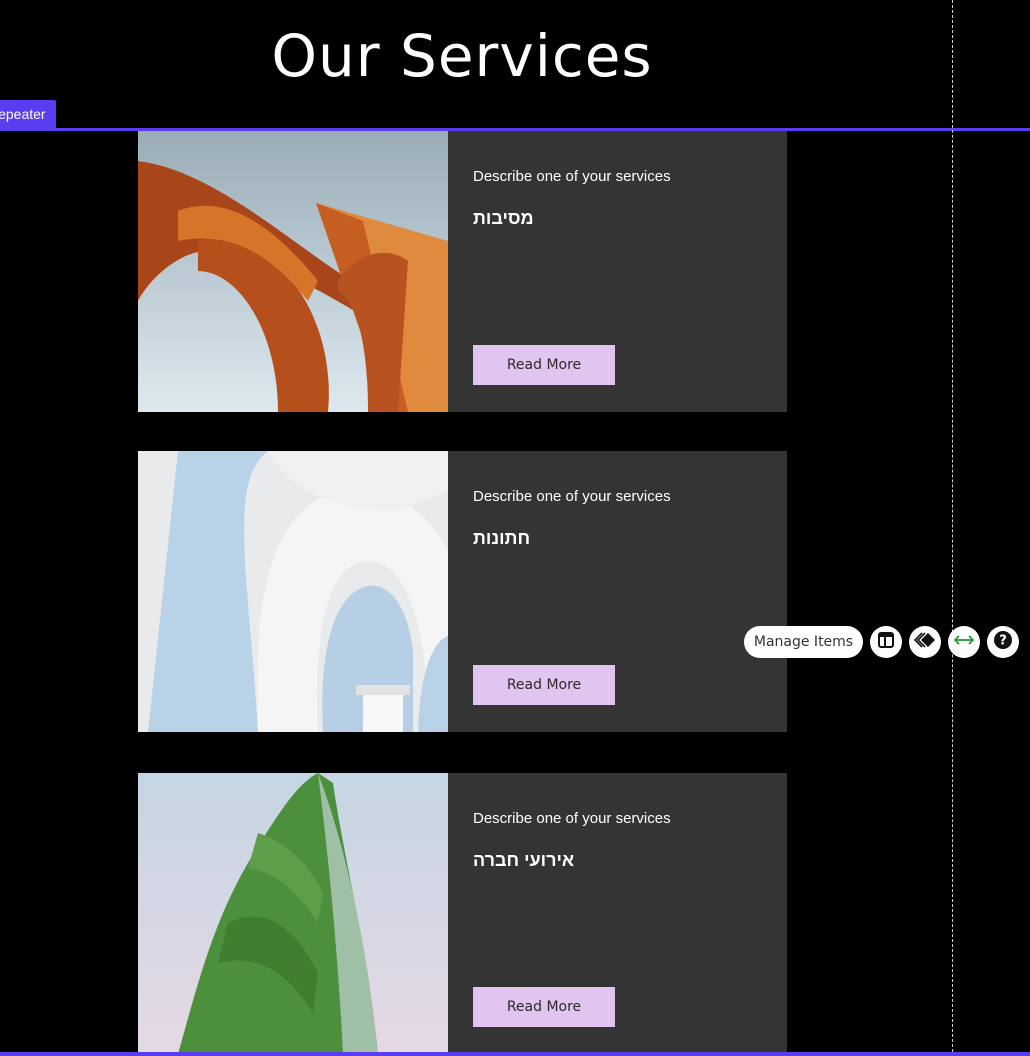 This screenshot has height=1056, width=1030. Describe the element at coordinates (293, 271) in the screenshot. I see `service-image-orange-arch` at that location.